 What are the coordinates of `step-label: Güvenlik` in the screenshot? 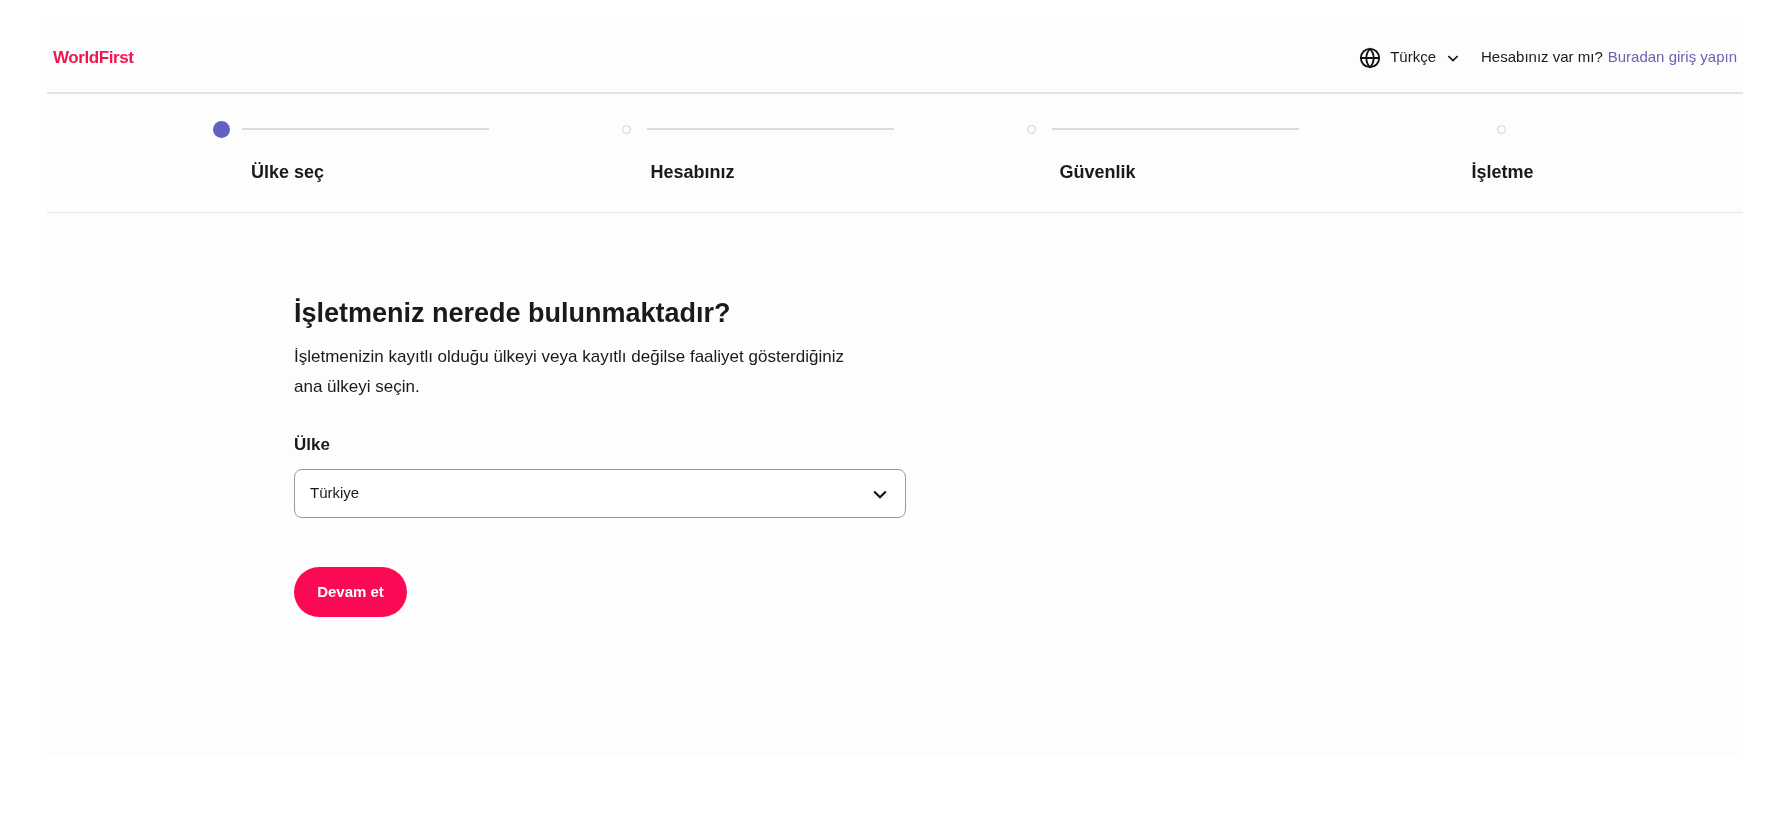 It's located at (1097, 172).